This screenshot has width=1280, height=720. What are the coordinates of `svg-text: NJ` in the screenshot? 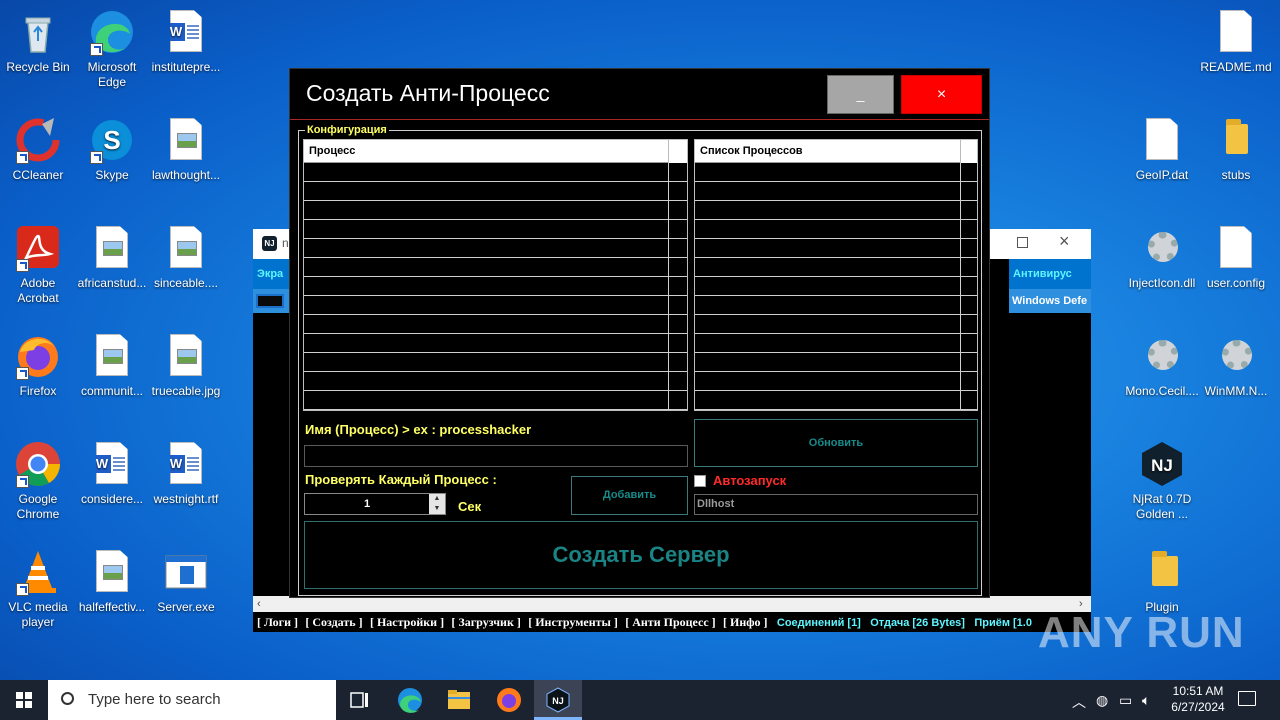 It's located at (558, 701).